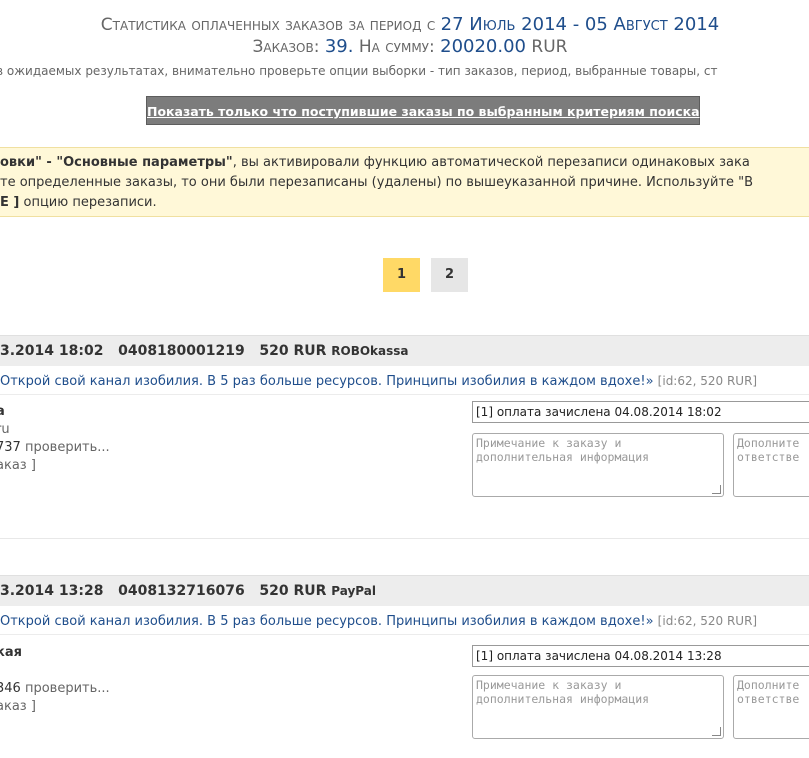  Describe the element at coordinates (339, 46) in the screenshot. I see `orders-count: 39.` at that location.